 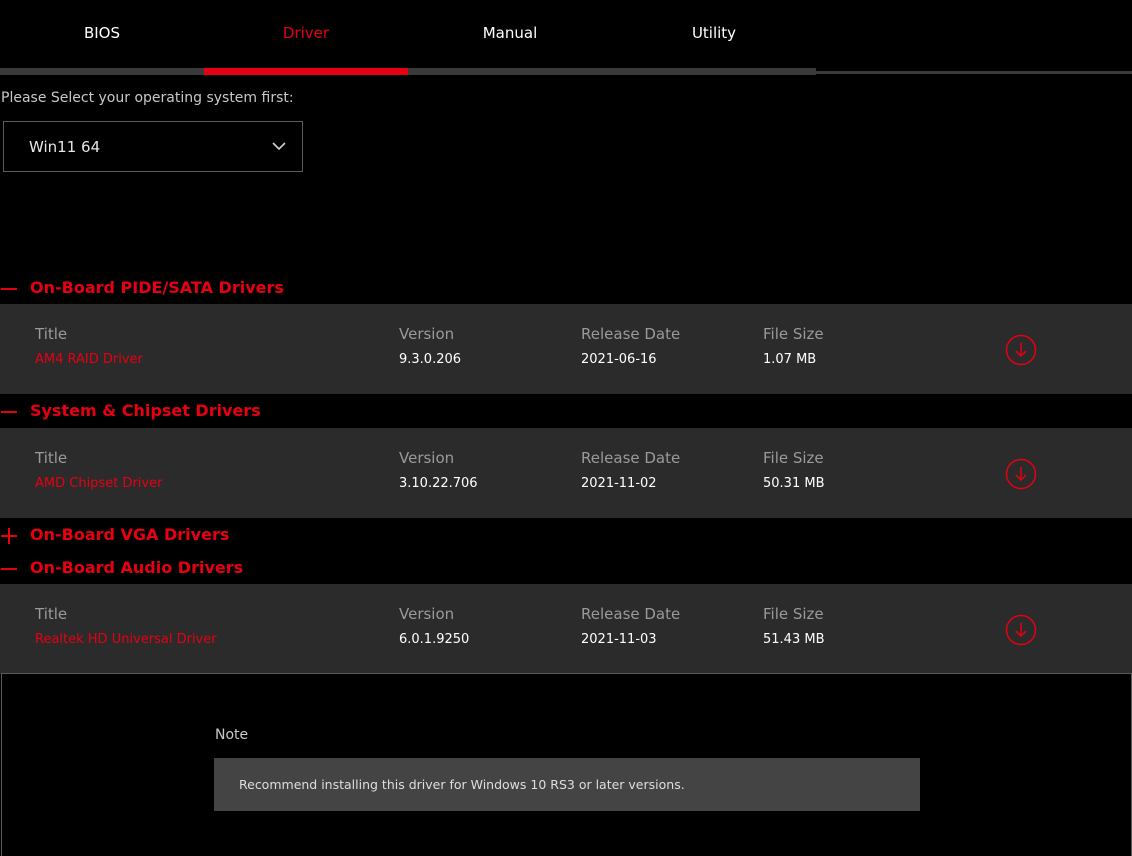 I want to click on section-header-audio: On-Board Audio Drivers, so click(x=200, y=570).